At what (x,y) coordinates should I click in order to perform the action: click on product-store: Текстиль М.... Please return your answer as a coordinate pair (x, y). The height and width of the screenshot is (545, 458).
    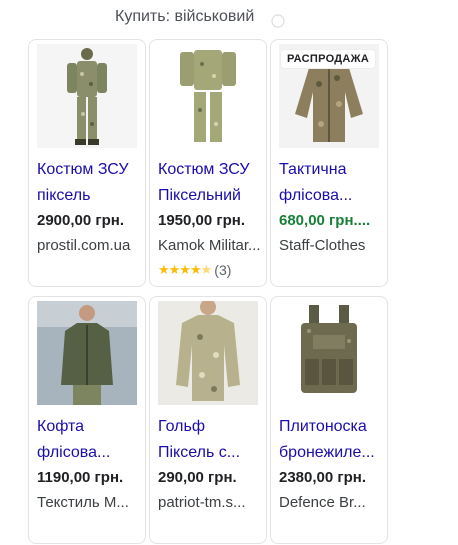
    Looking at the image, I should click on (83, 502).